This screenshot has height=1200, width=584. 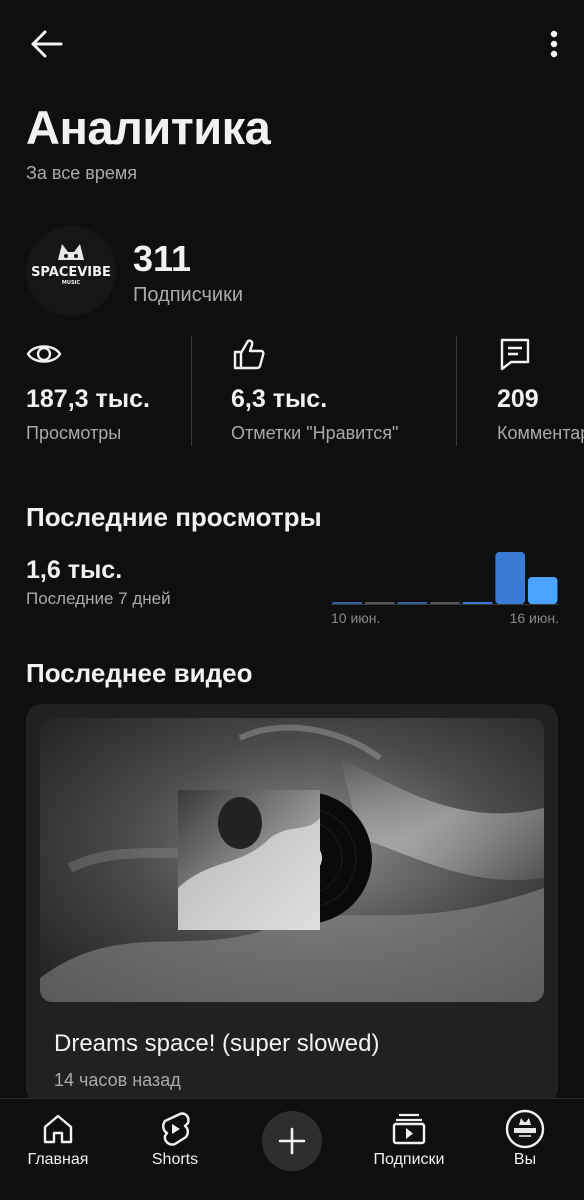 I want to click on recent-views-value: 1,6 тыс., so click(x=74, y=570).